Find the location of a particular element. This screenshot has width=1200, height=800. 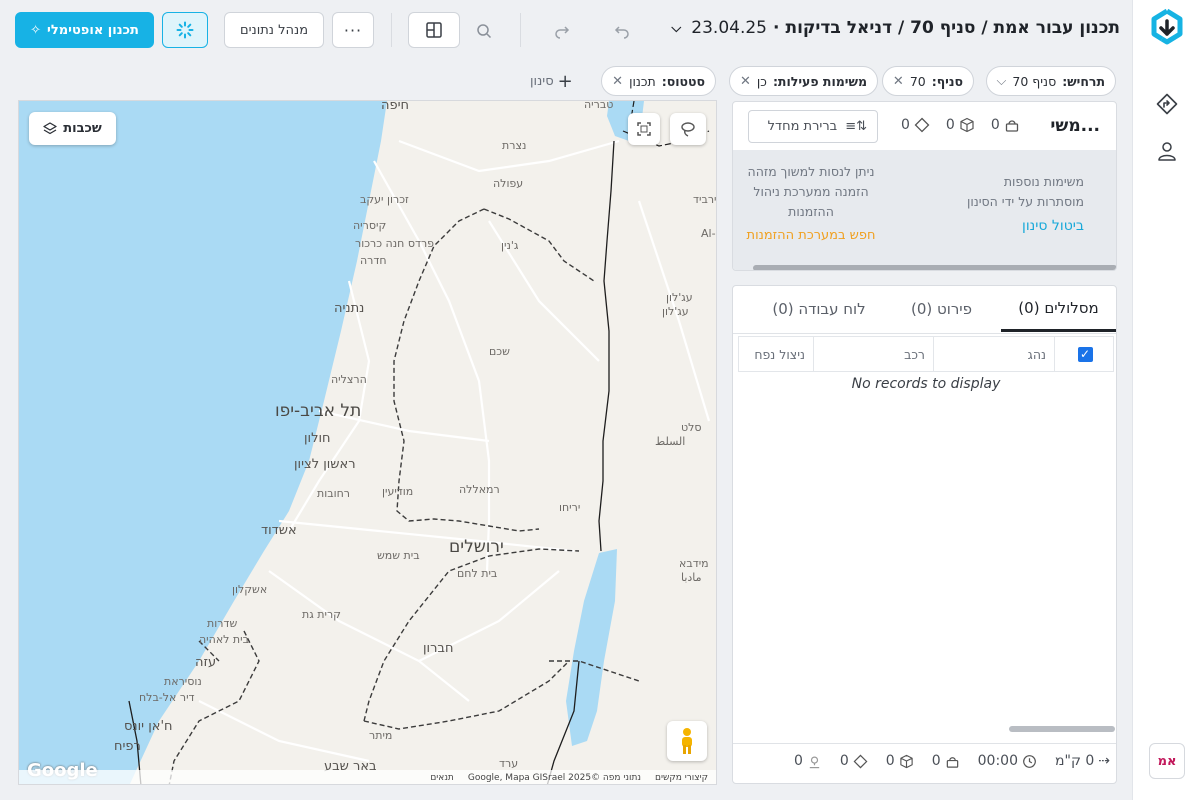

redo-icon is located at coordinates (562, 32).